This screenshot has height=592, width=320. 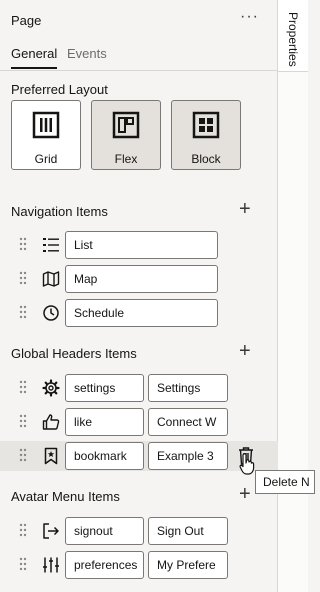 I want to click on avatar-menu-title: Avatar Menu Items, so click(x=65, y=496).